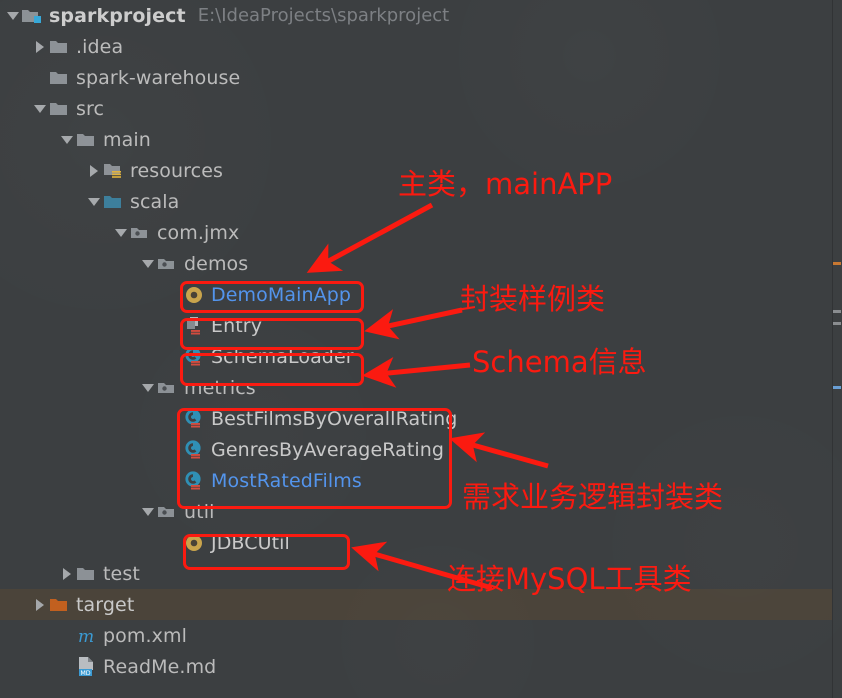 The height and width of the screenshot is (698, 842). I want to click on tree-row-label: util, so click(199, 511).